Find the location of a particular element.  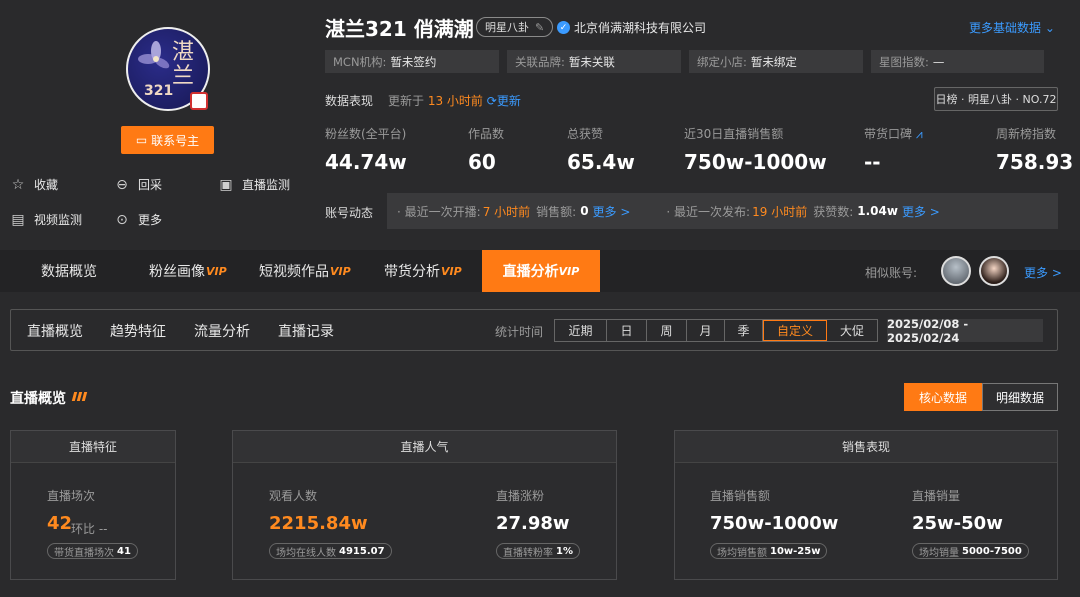

favorite-button: ☆ 收藏 is located at coordinates (34, 184).